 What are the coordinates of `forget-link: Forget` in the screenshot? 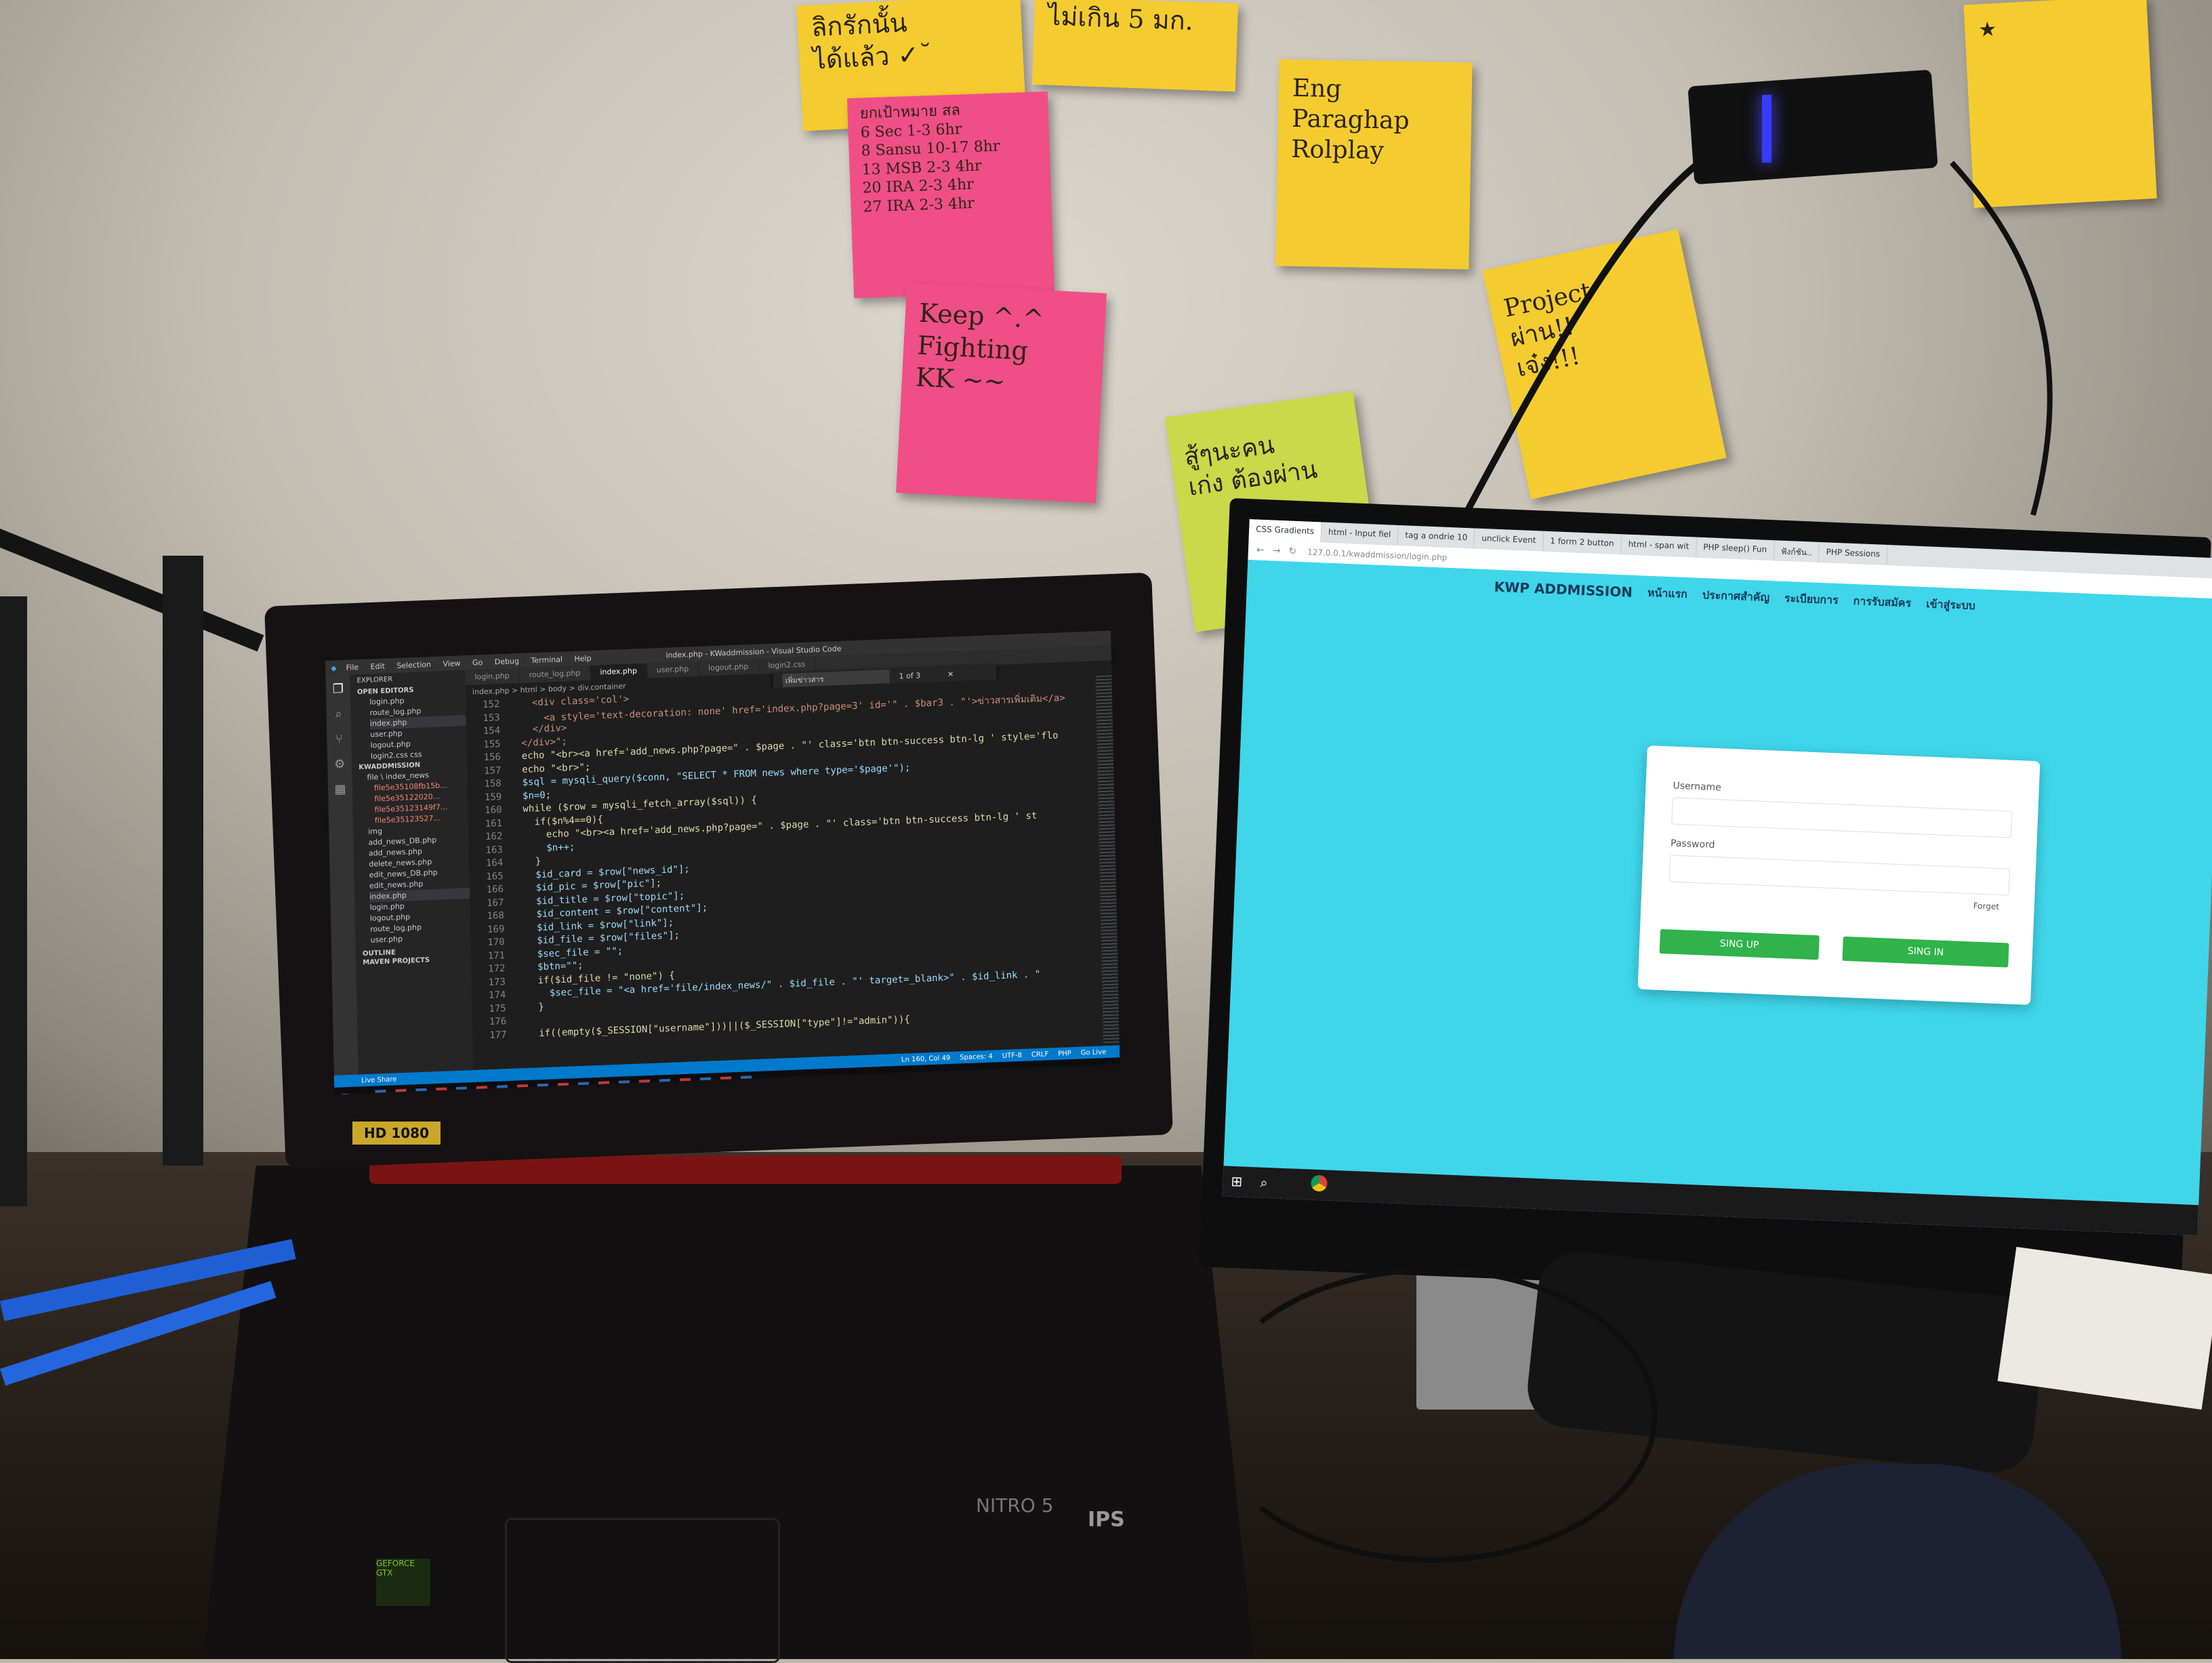 It's located at (1986, 907).